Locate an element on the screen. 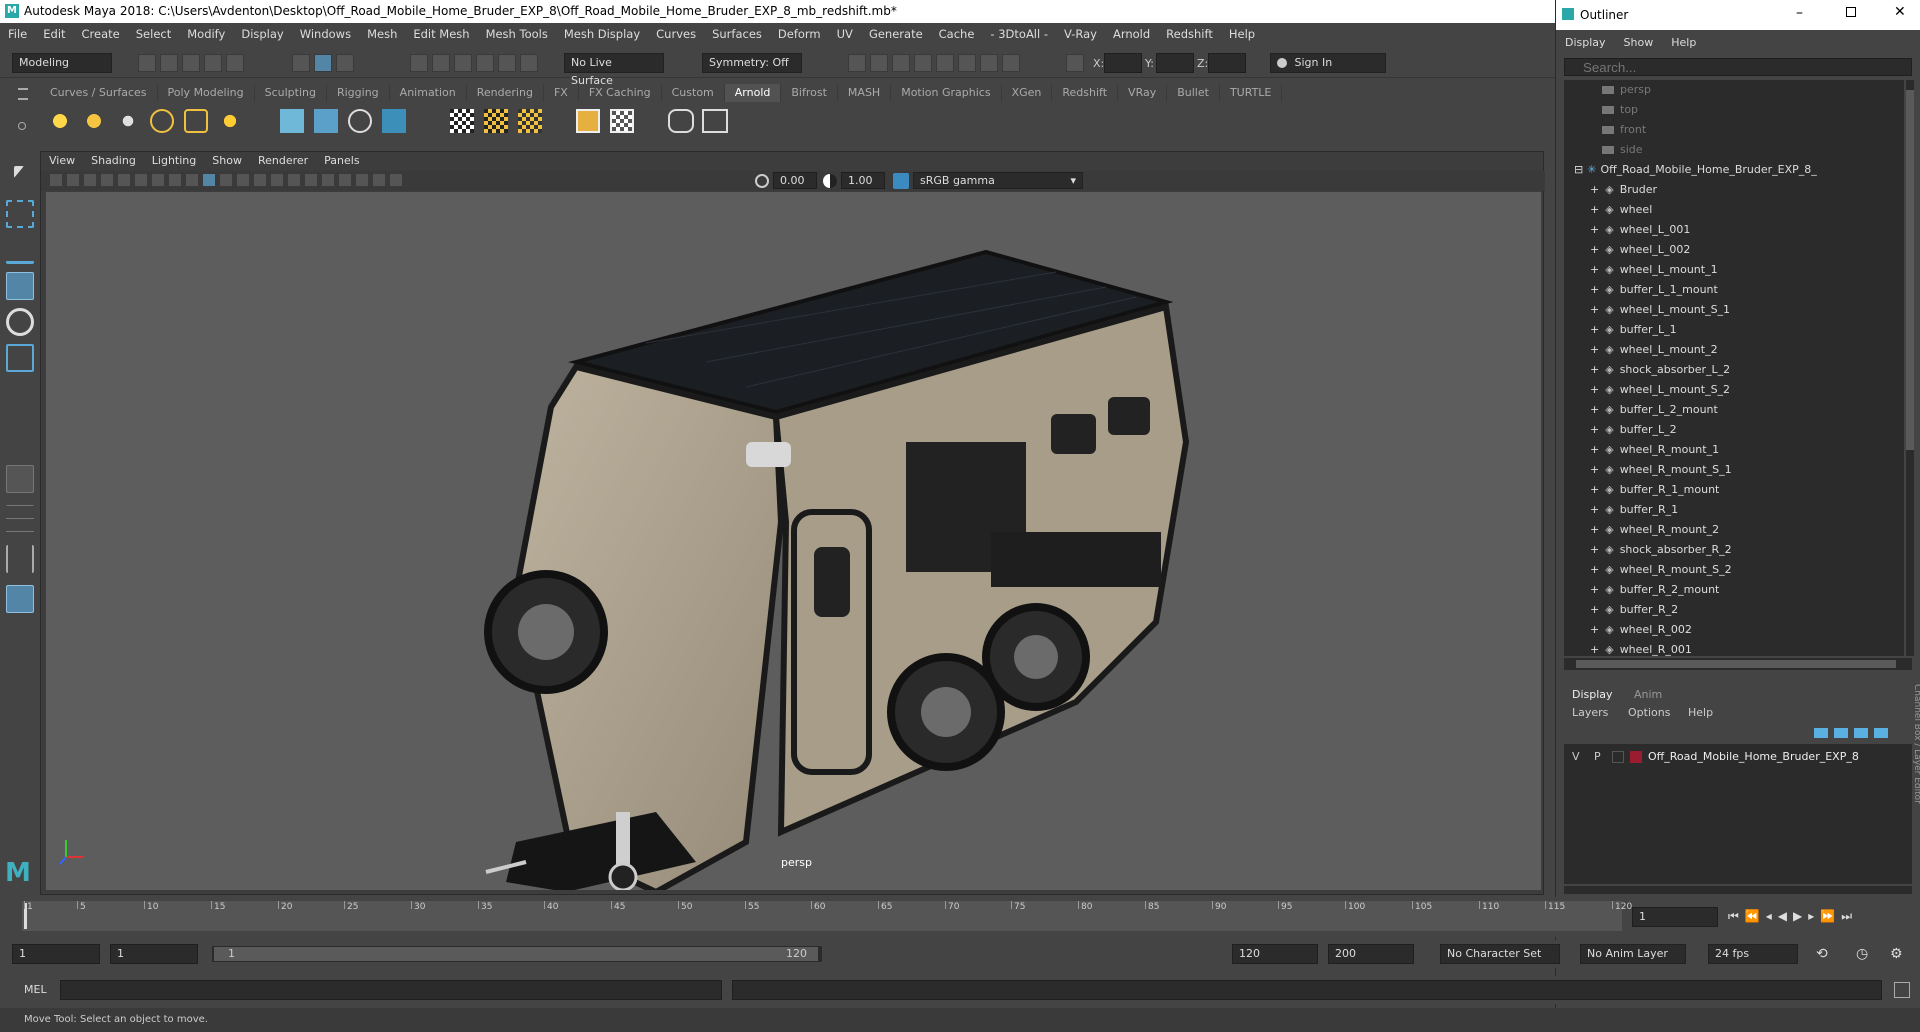  close-icon: ✕ is located at coordinates (1900, 12).